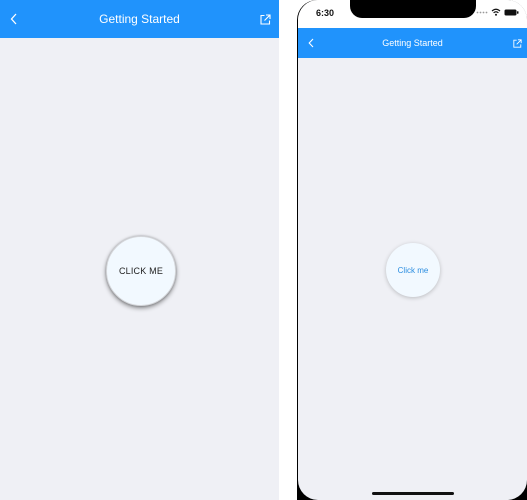 The image size is (527, 500). I want to click on click-me-button: Click me, so click(413, 270).